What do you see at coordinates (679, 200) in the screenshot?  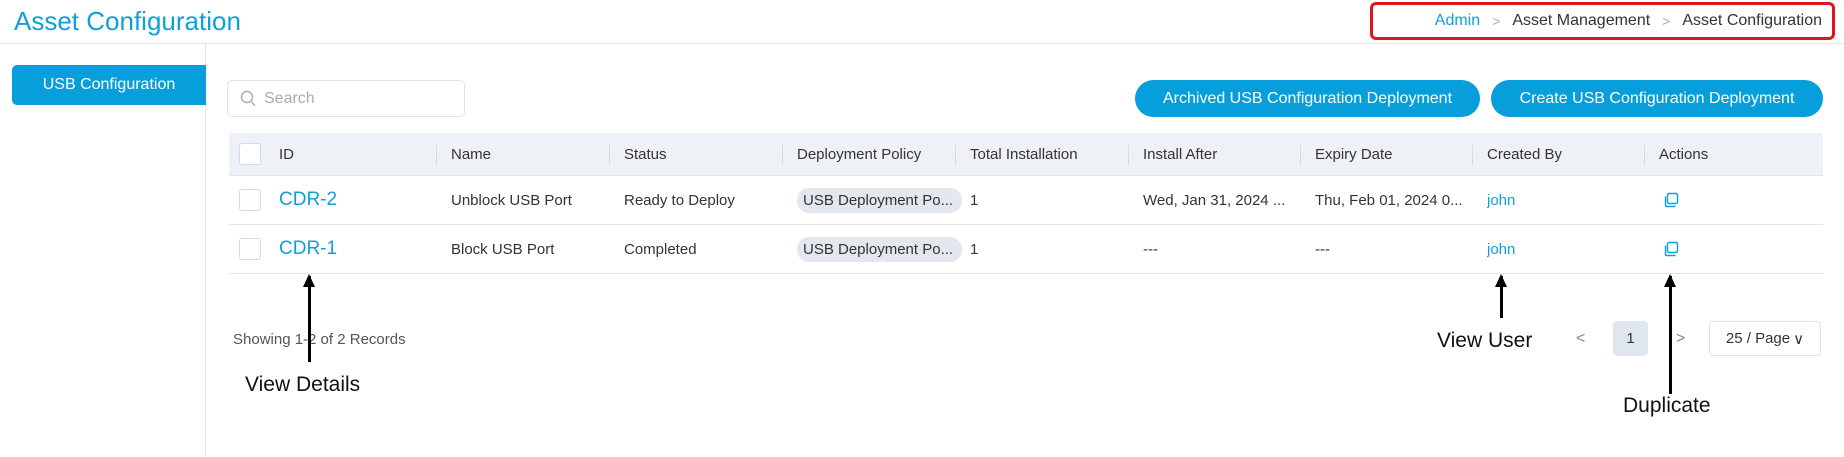 I see `status-cell: Ready to Deploy` at bounding box center [679, 200].